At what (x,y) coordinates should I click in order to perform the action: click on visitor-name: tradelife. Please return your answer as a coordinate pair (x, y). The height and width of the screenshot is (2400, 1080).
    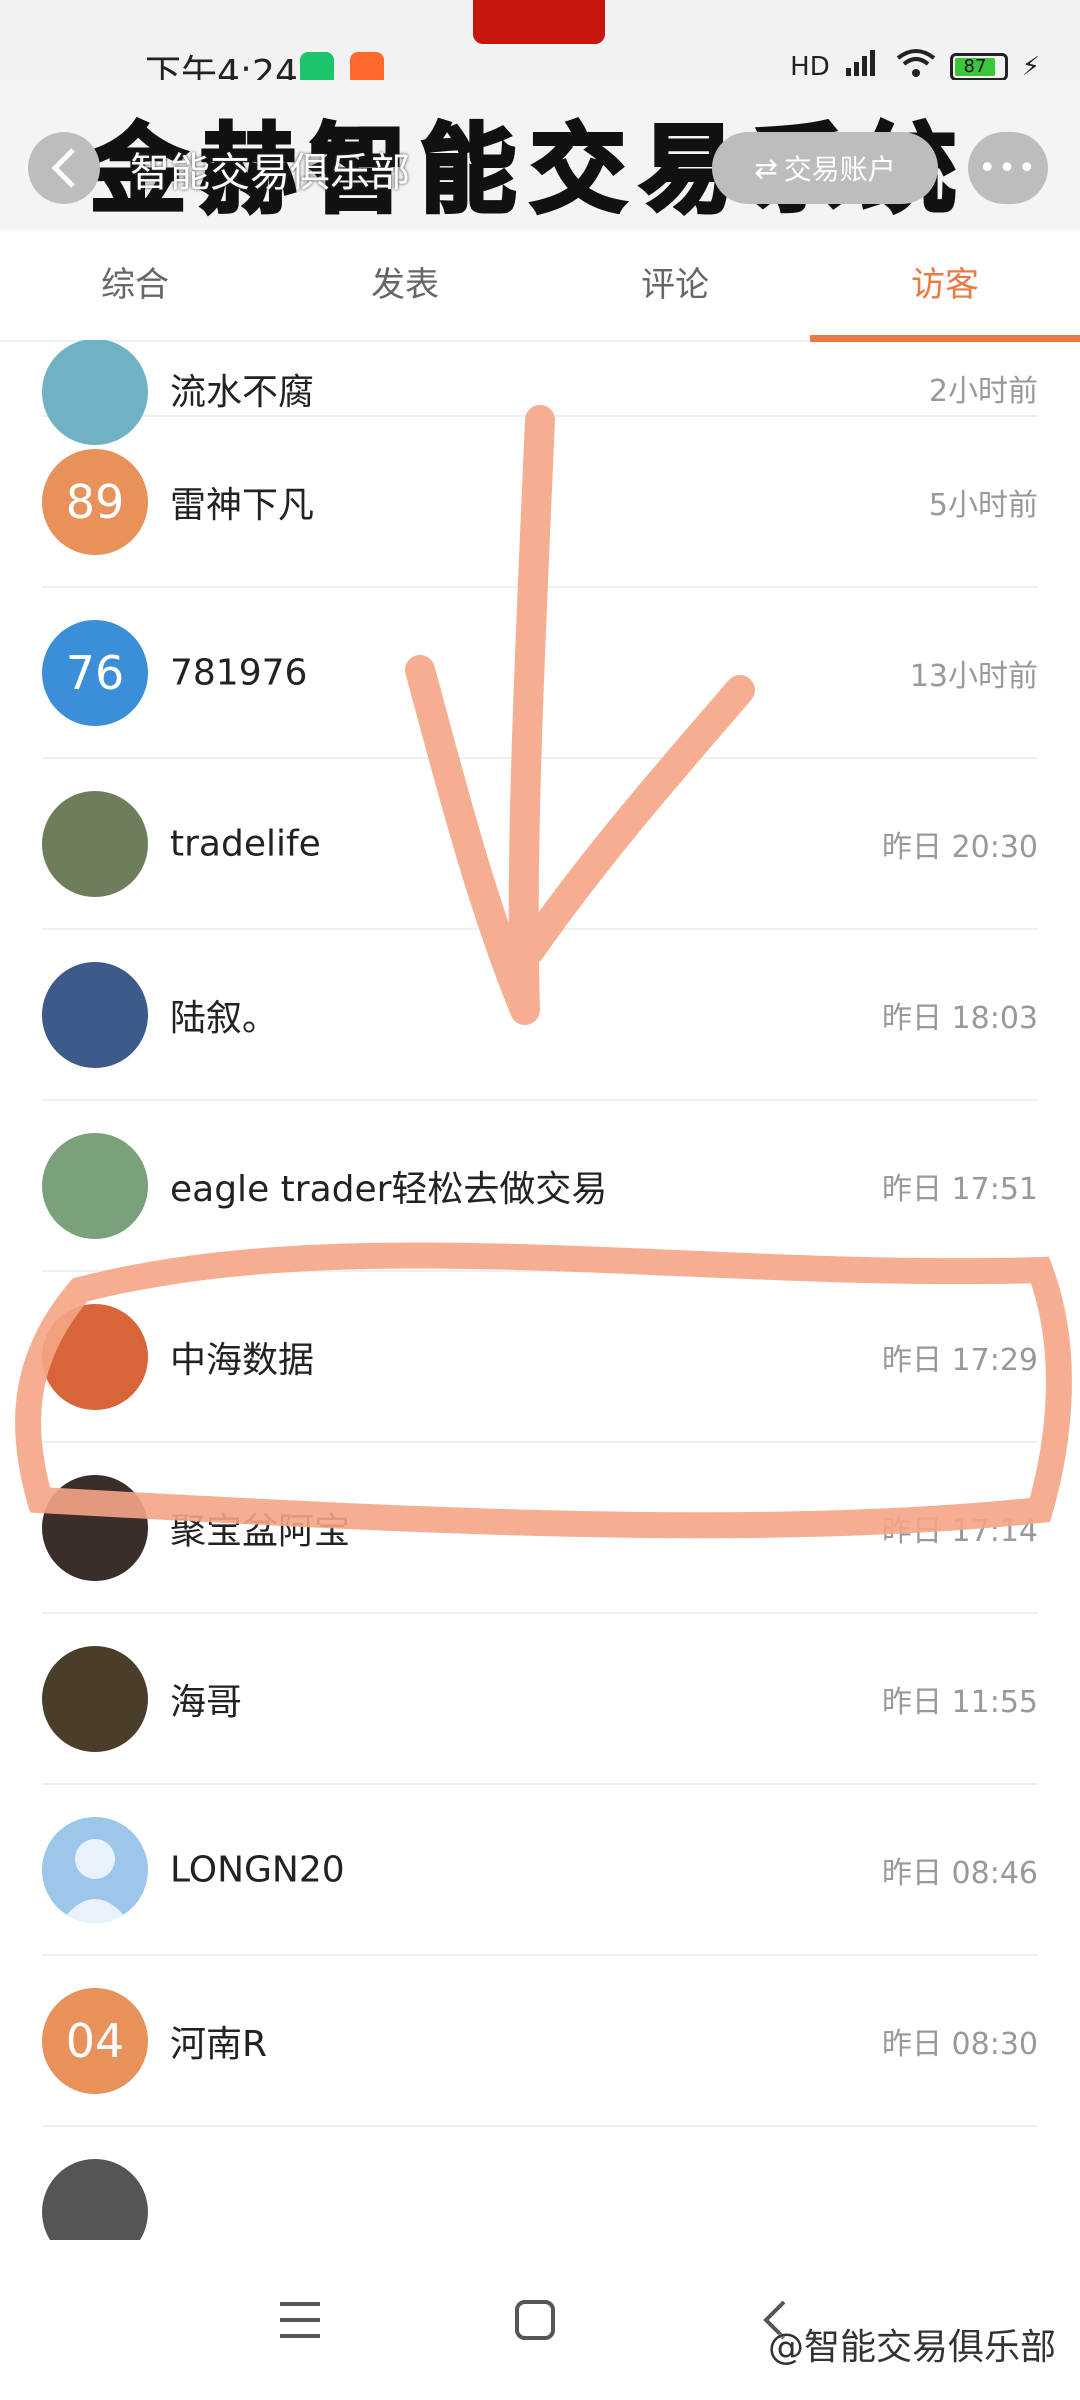
    Looking at the image, I should click on (245, 843).